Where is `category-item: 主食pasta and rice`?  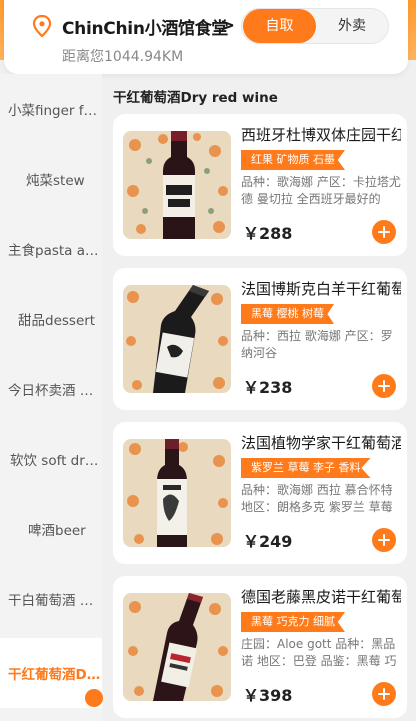
category-item: 主食pasta and rice is located at coordinates (51, 249).